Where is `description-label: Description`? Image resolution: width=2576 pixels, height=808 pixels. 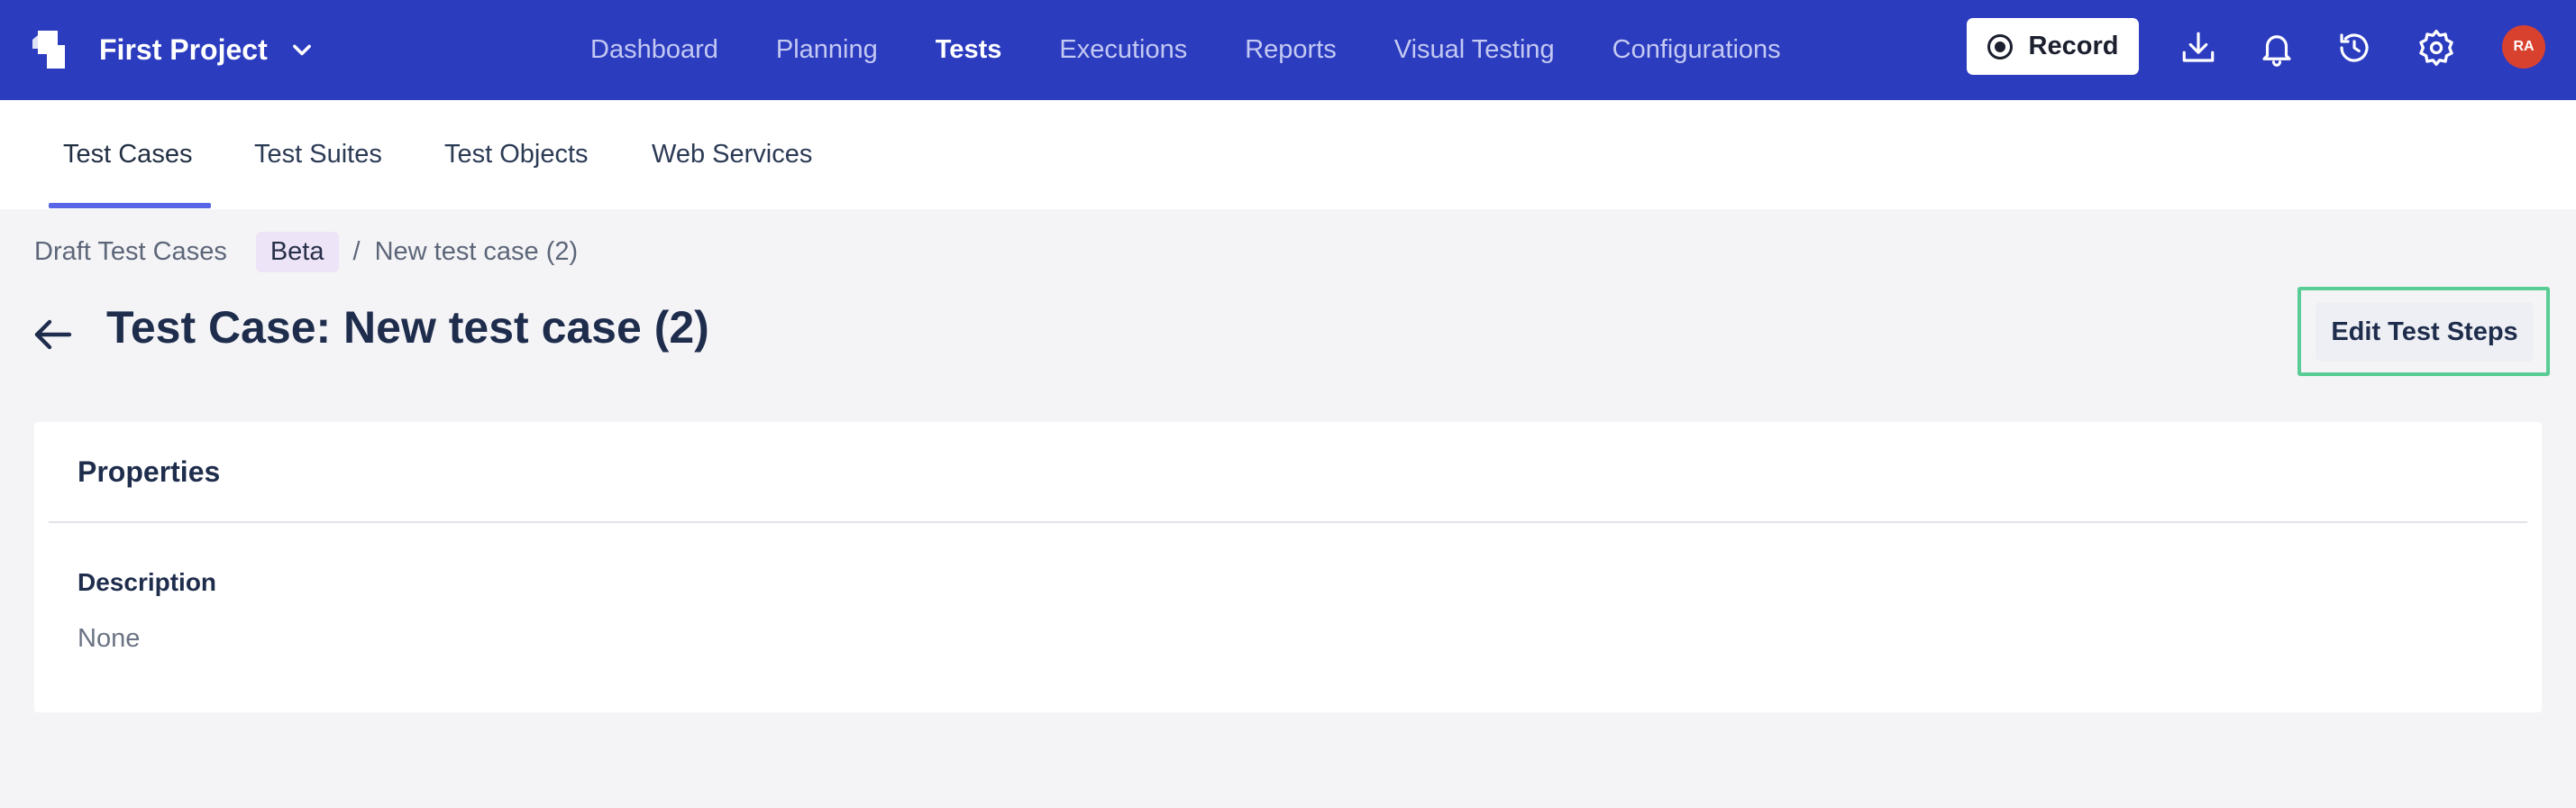
description-label: Description is located at coordinates (147, 582).